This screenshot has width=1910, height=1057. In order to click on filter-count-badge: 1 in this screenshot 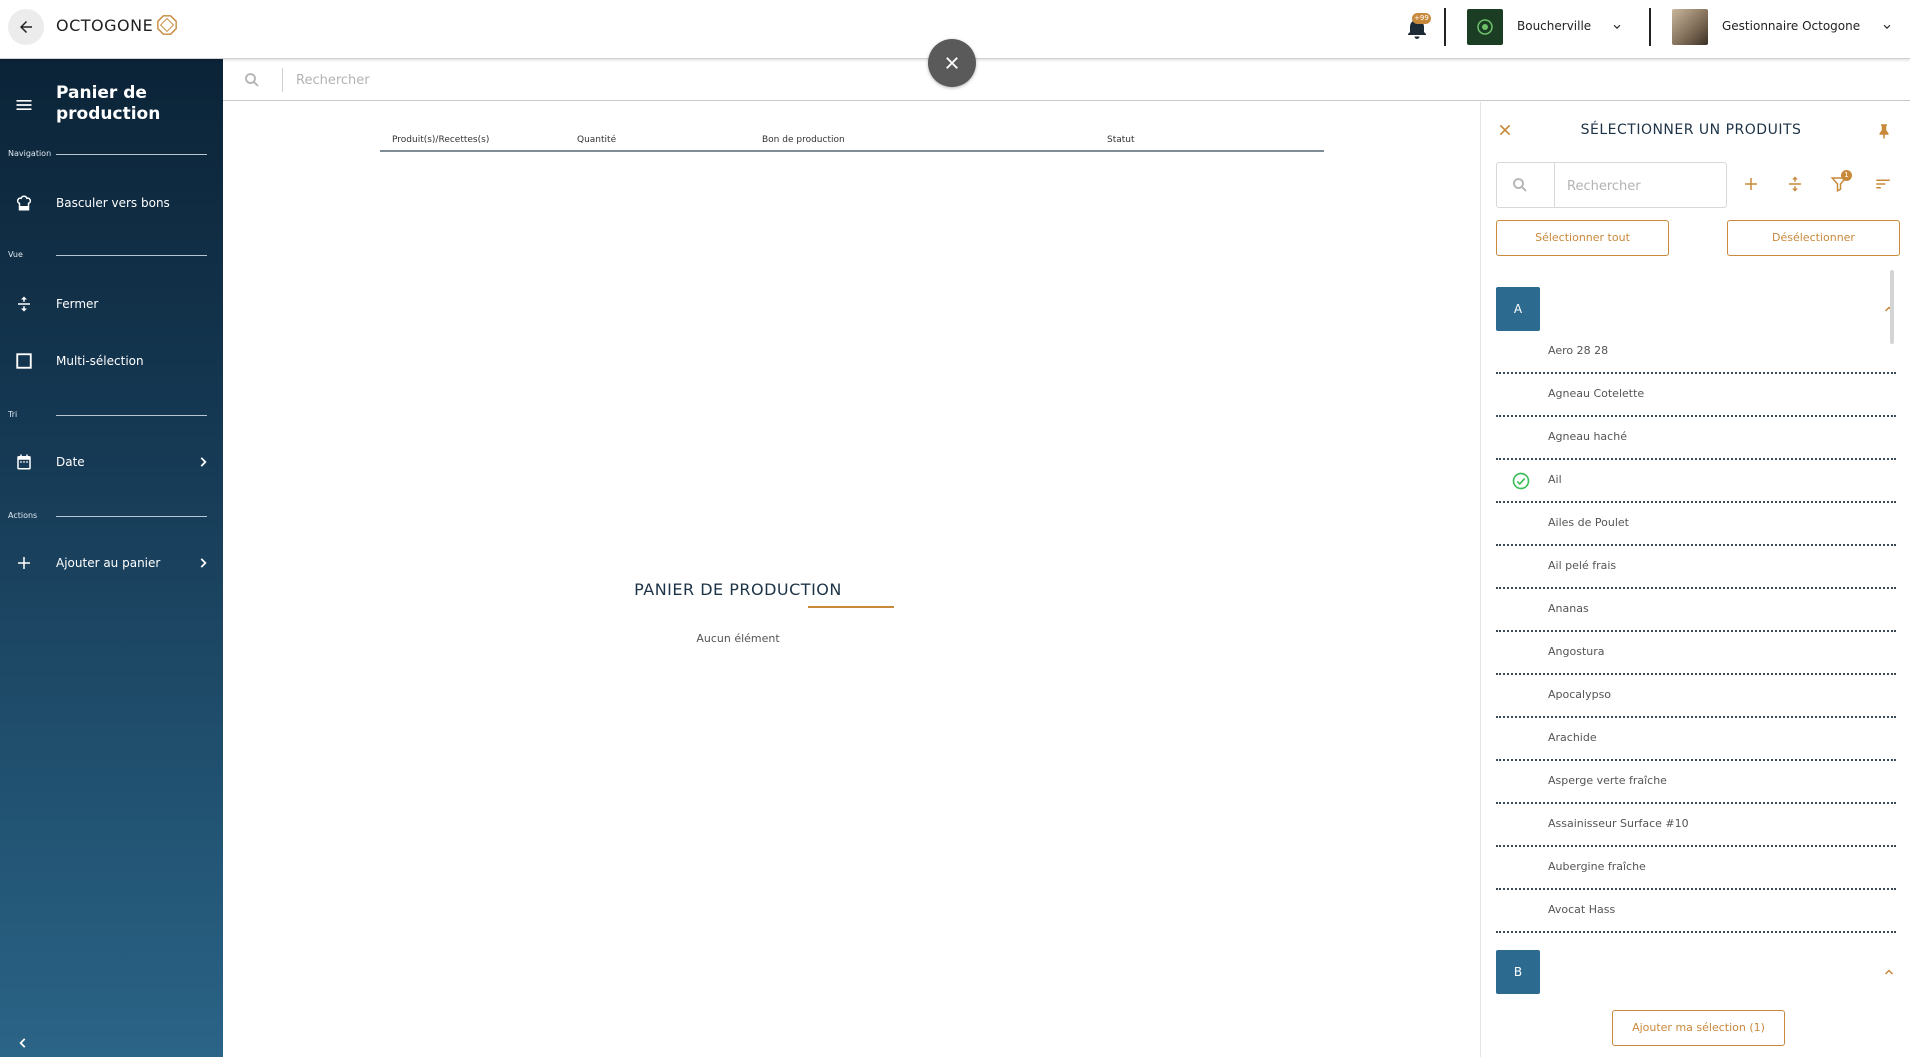, I will do `click(1846, 175)`.